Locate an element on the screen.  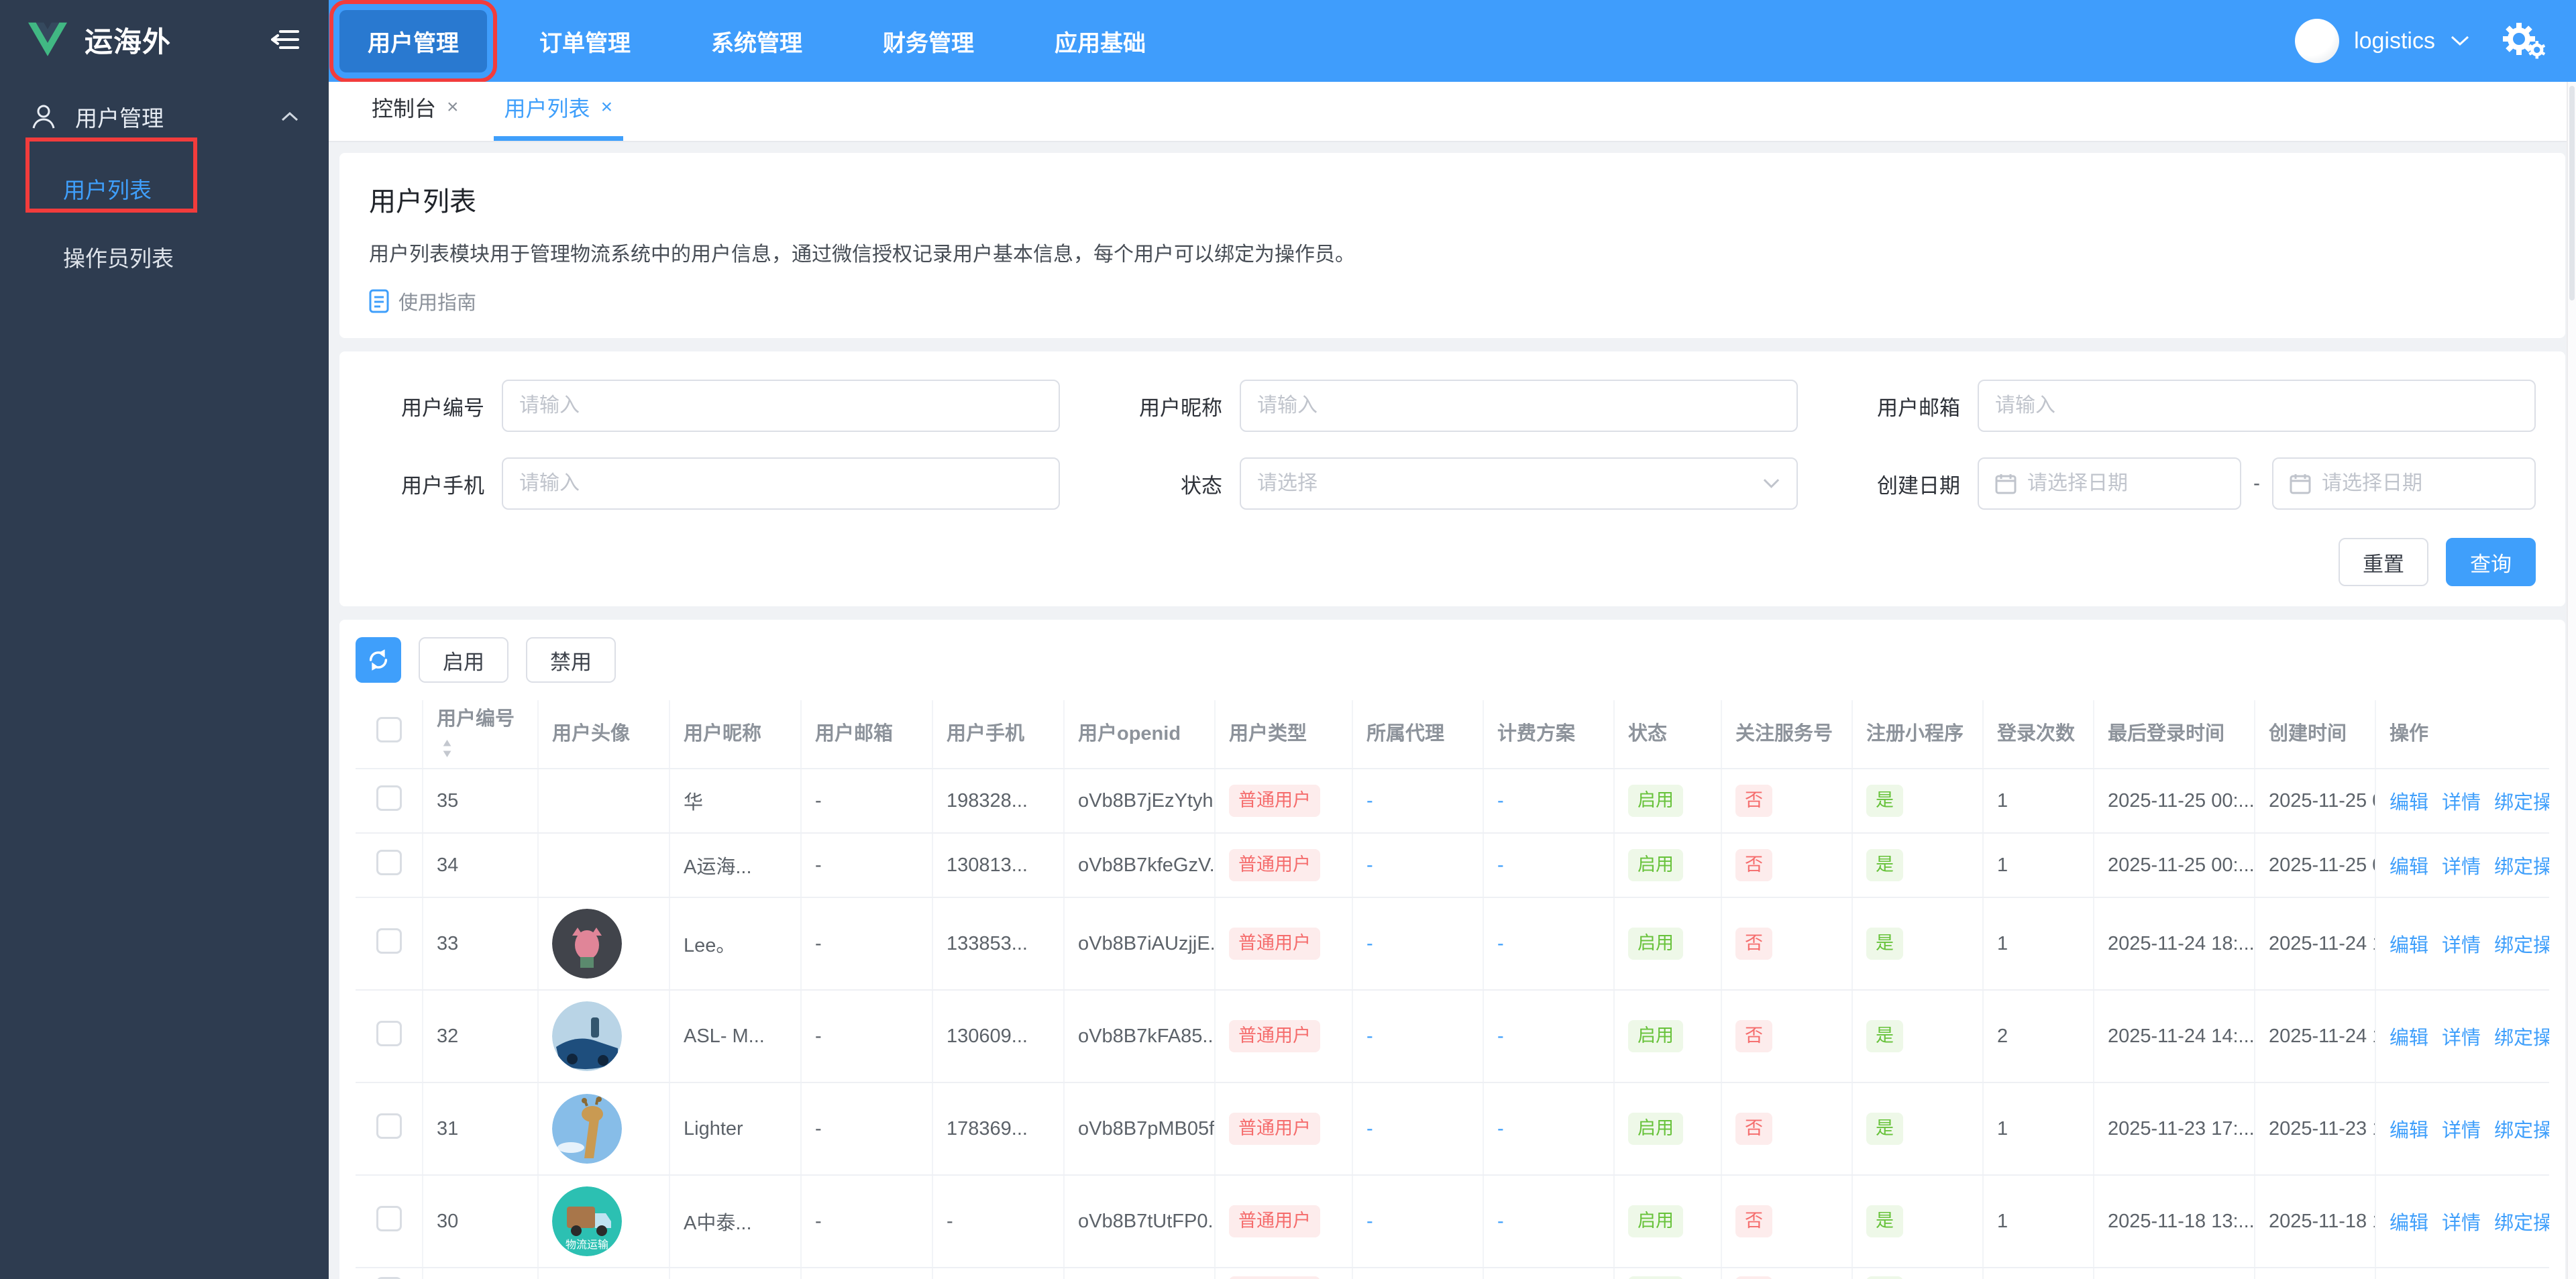
sidebar-item-user-list: 用户列表 is located at coordinates (164, 188).